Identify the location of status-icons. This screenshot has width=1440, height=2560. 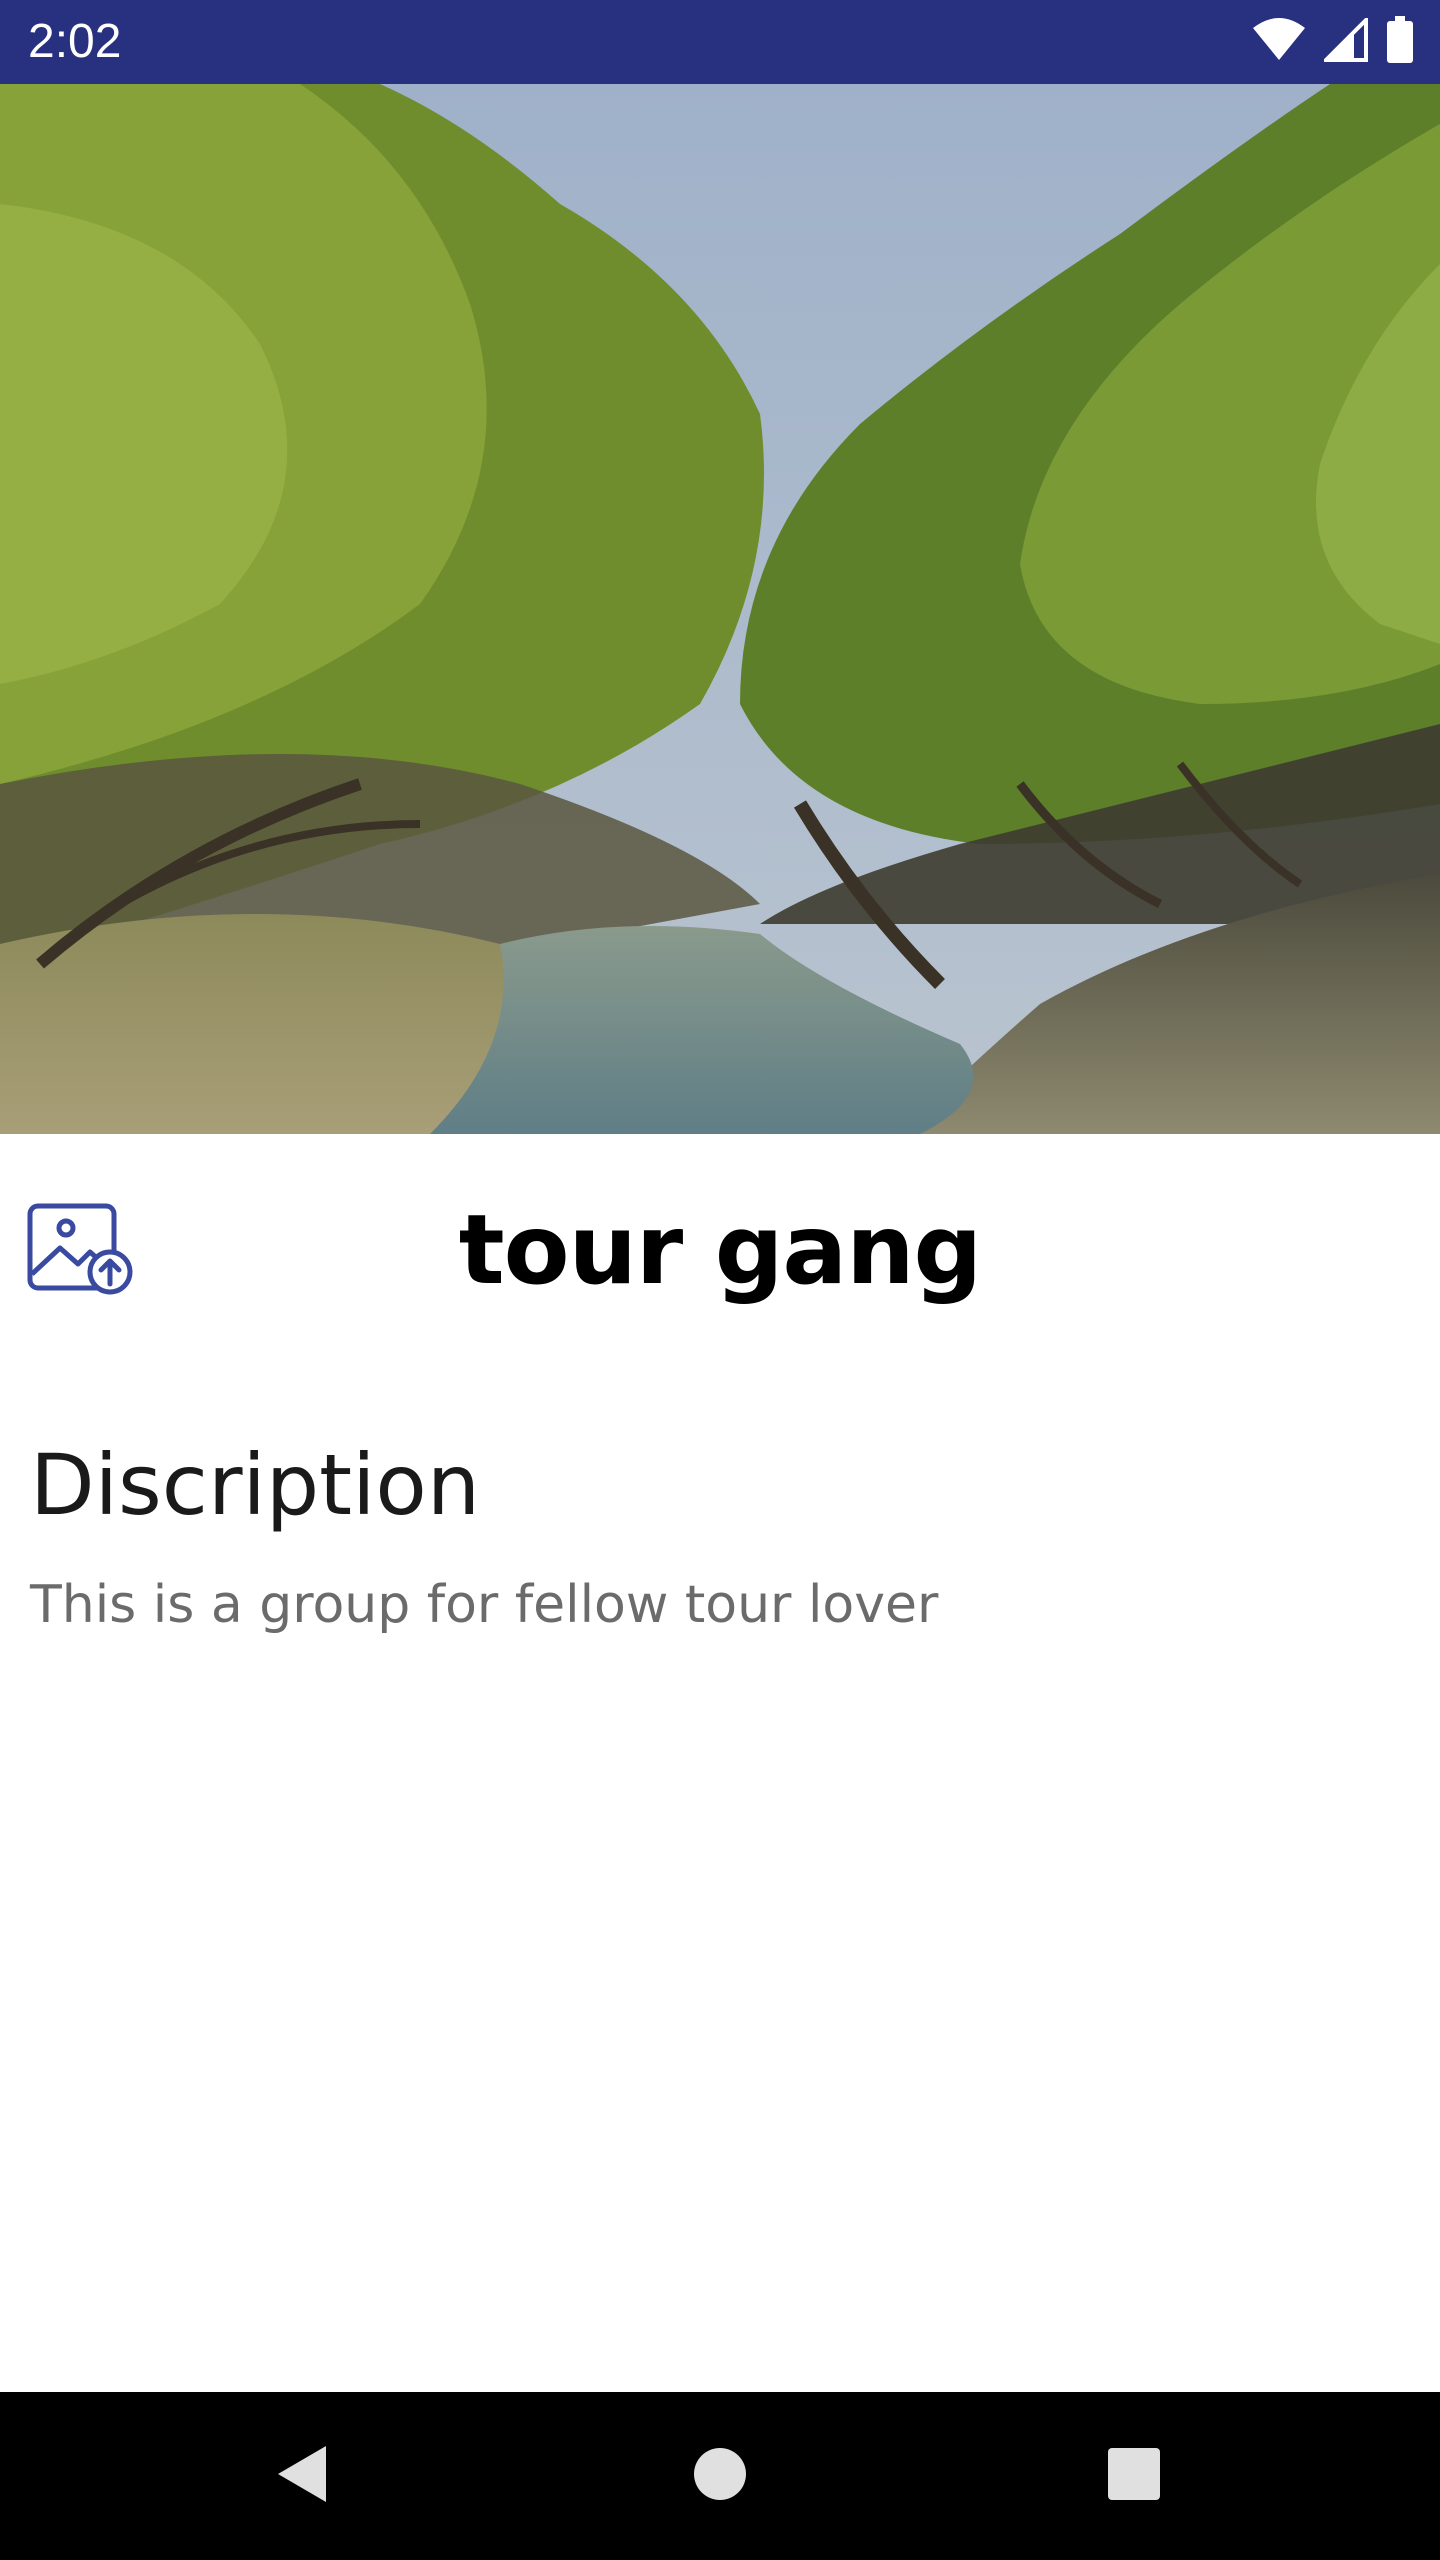
(1333, 41).